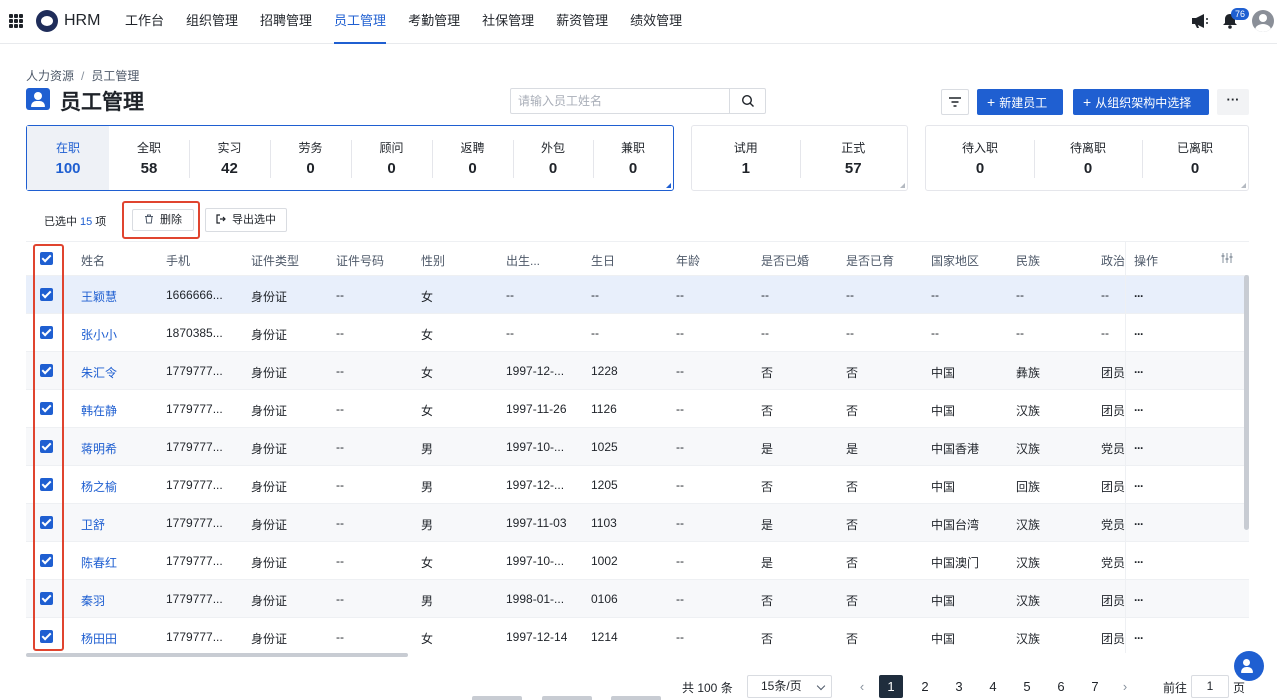  What do you see at coordinates (955, 260) in the screenshot?
I see `col-header-country: 国家地区` at bounding box center [955, 260].